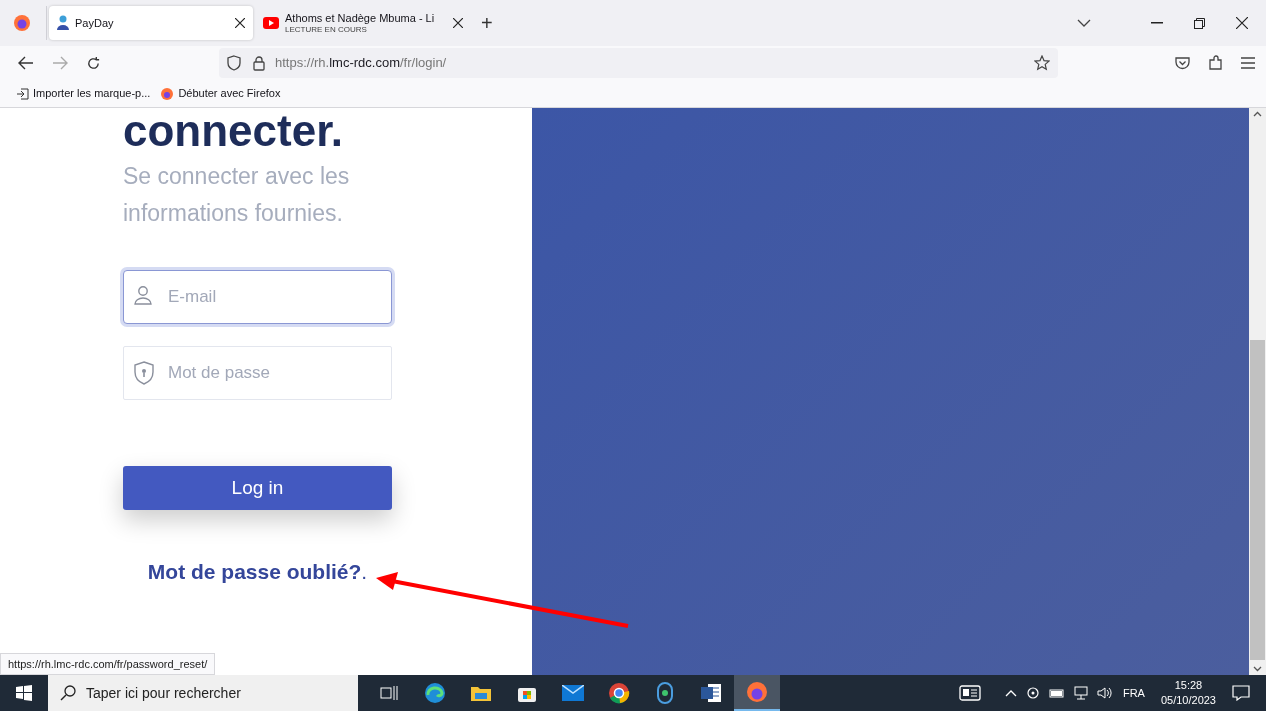 This screenshot has width=1266, height=711. I want to click on menu-icon, so click(1248, 63).